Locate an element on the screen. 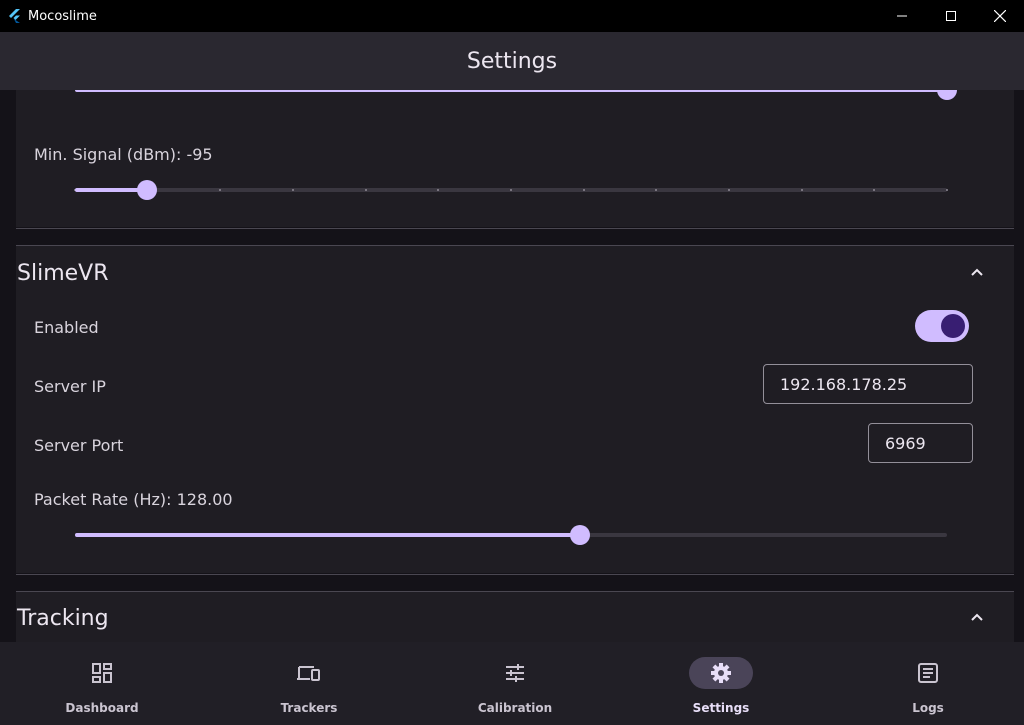  nav-trackers: Trackers is located at coordinates (309, 683).